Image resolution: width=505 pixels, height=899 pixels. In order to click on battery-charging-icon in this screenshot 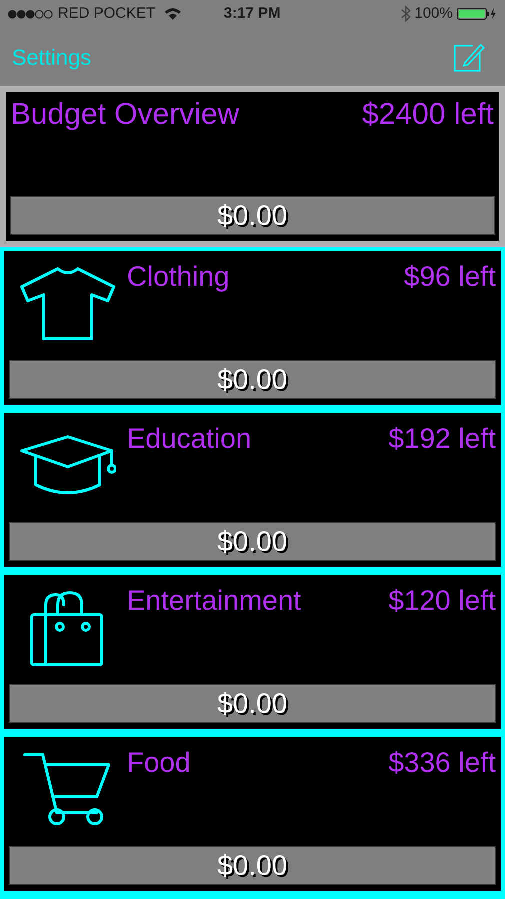, I will do `click(477, 14)`.